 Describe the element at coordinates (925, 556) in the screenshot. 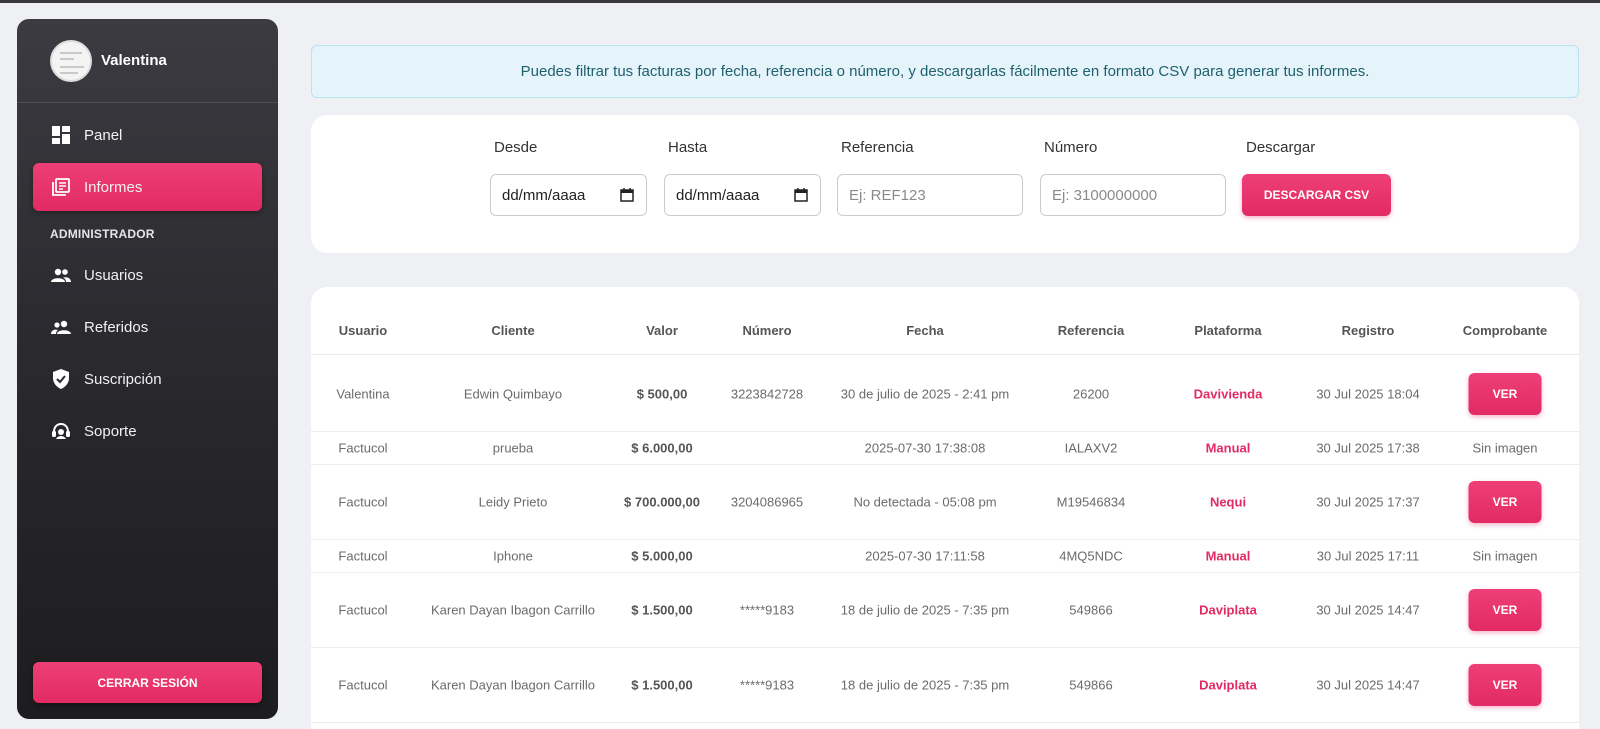

I see `cell-fecha: 2025-07-30 17:11:58` at that location.